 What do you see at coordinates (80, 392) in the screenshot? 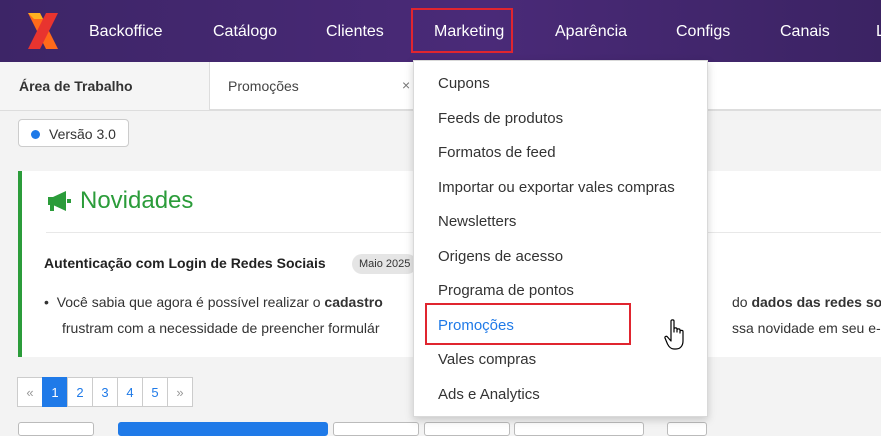
I see `page-2-button: 2` at bounding box center [80, 392].